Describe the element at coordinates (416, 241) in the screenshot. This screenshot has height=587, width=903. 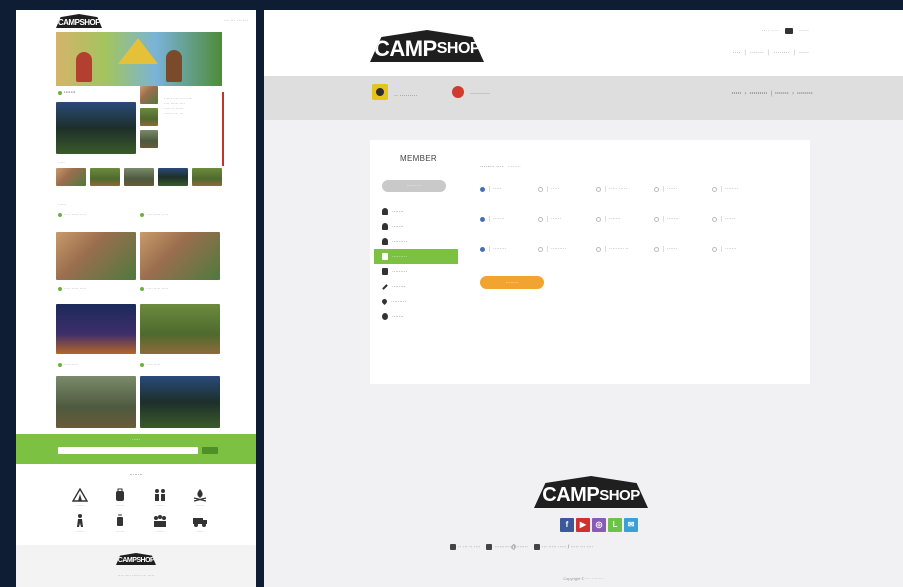
I see `menu-item-members: ·········` at that location.